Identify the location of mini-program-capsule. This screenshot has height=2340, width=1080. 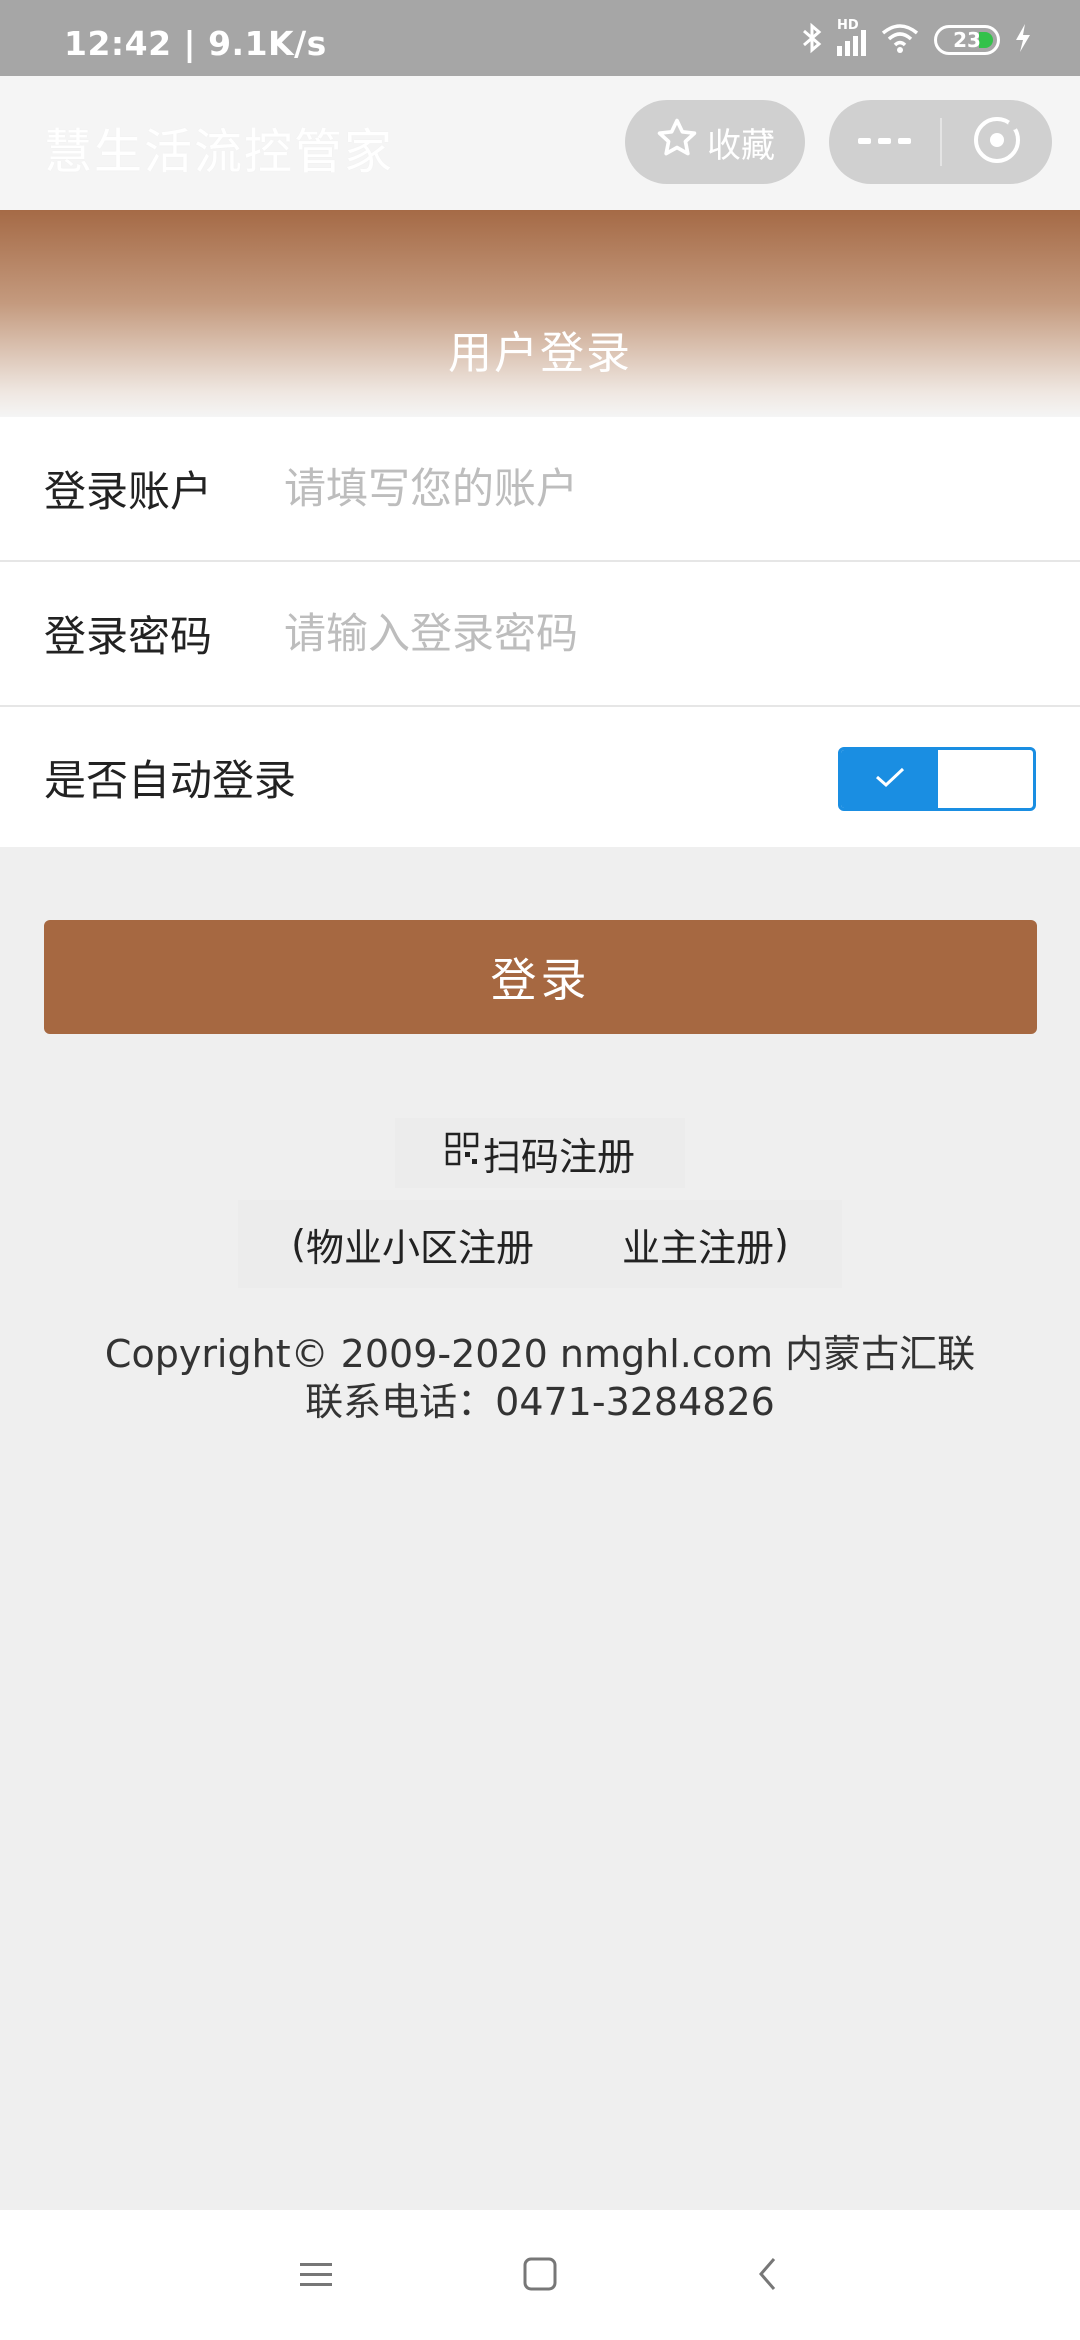
(940, 142).